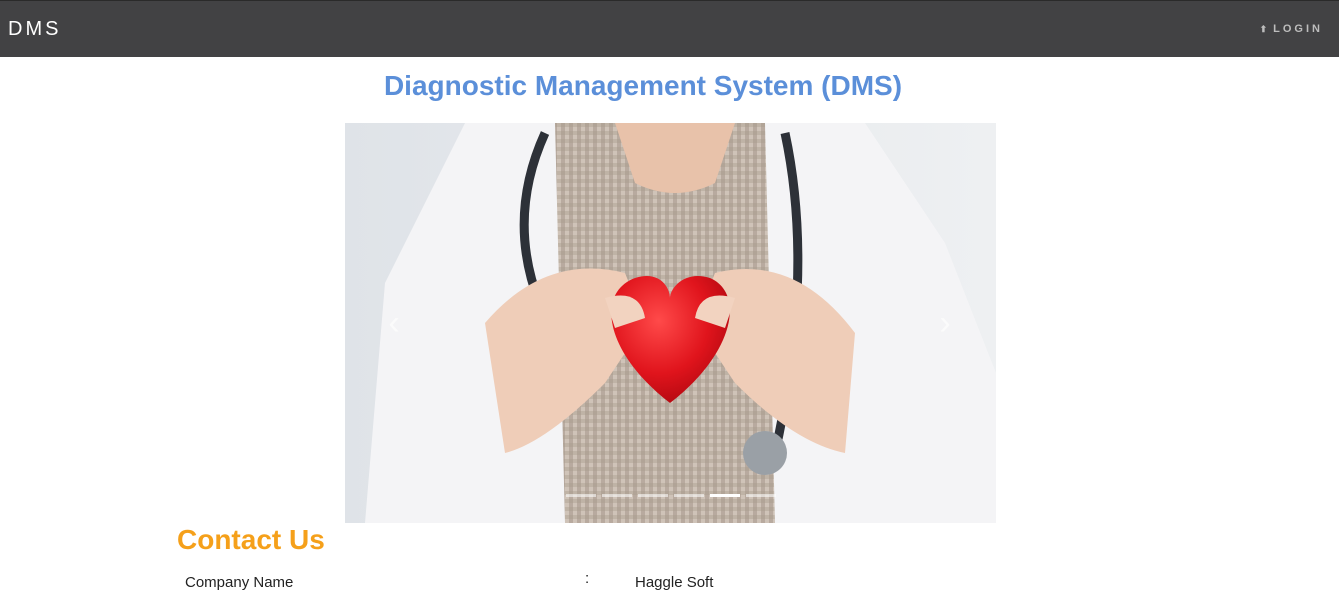 This screenshot has height=594, width=1339. Describe the element at coordinates (1263, 28) in the screenshot. I see `login-arrow-icon: ⬆` at that location.